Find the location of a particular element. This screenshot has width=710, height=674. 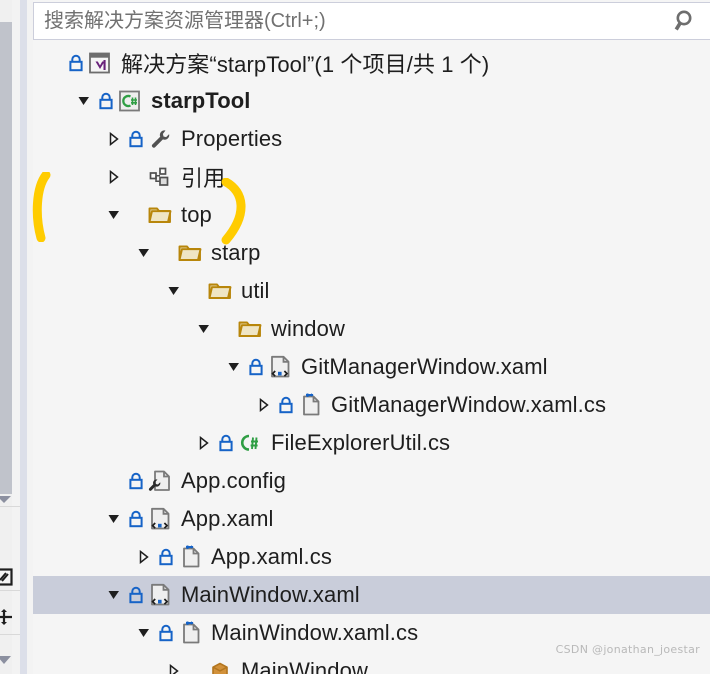

tree-item-label: App.xaml is located at coordinates (227, 518).